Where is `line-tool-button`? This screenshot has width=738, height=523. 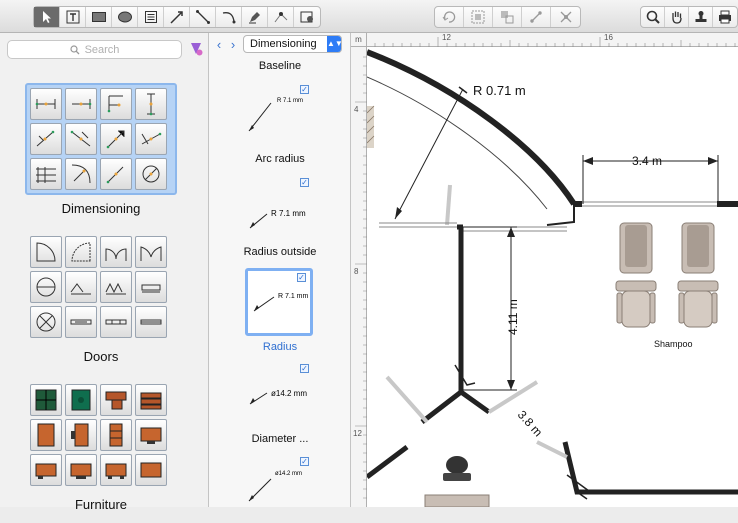 line-tool-button is located at coordinates (177, 17).